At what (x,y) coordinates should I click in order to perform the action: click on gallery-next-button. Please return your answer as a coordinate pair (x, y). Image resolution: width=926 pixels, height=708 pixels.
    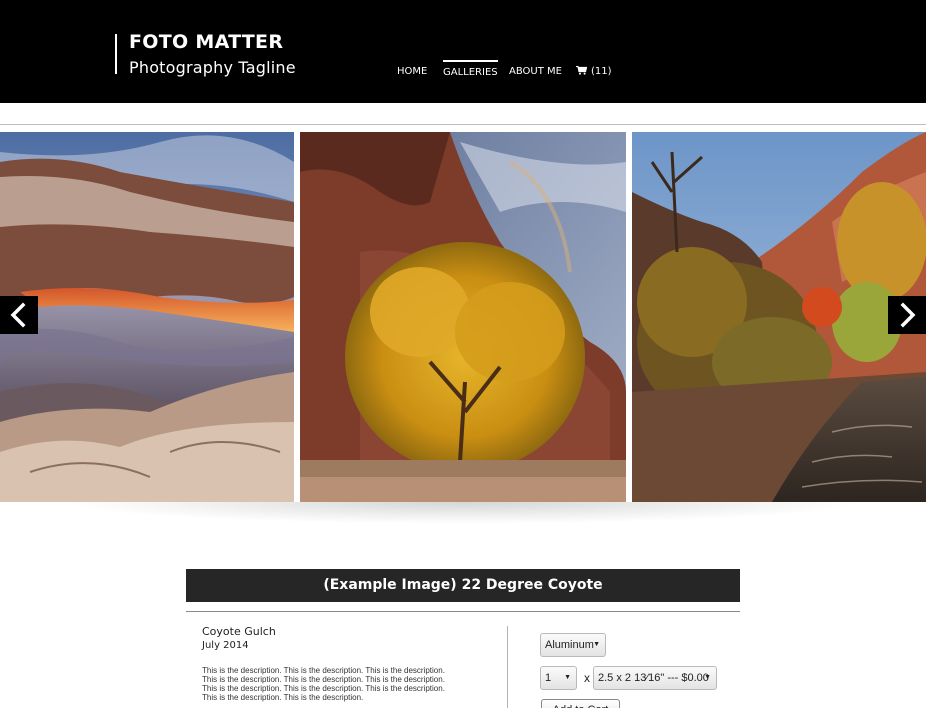
    Looking at the image, I should click on (907, 315).